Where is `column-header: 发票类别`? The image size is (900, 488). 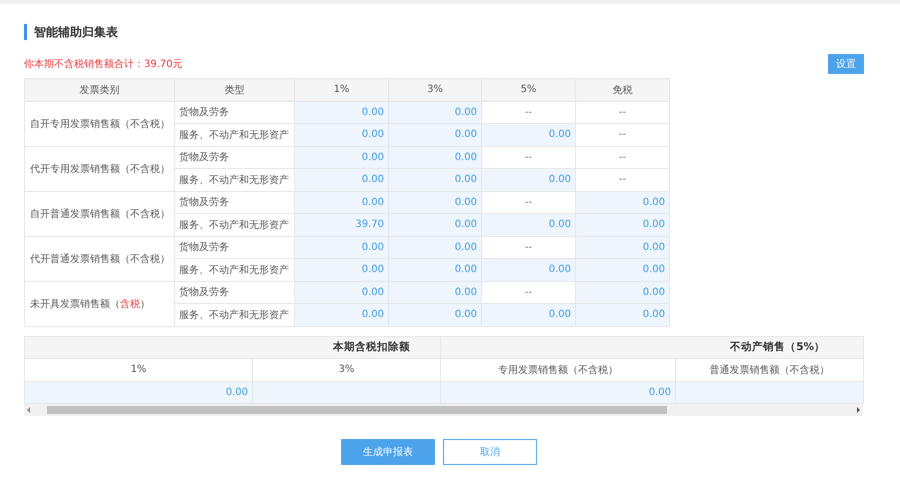 column-header: 发票类别 is located at coordinates (99, 89).